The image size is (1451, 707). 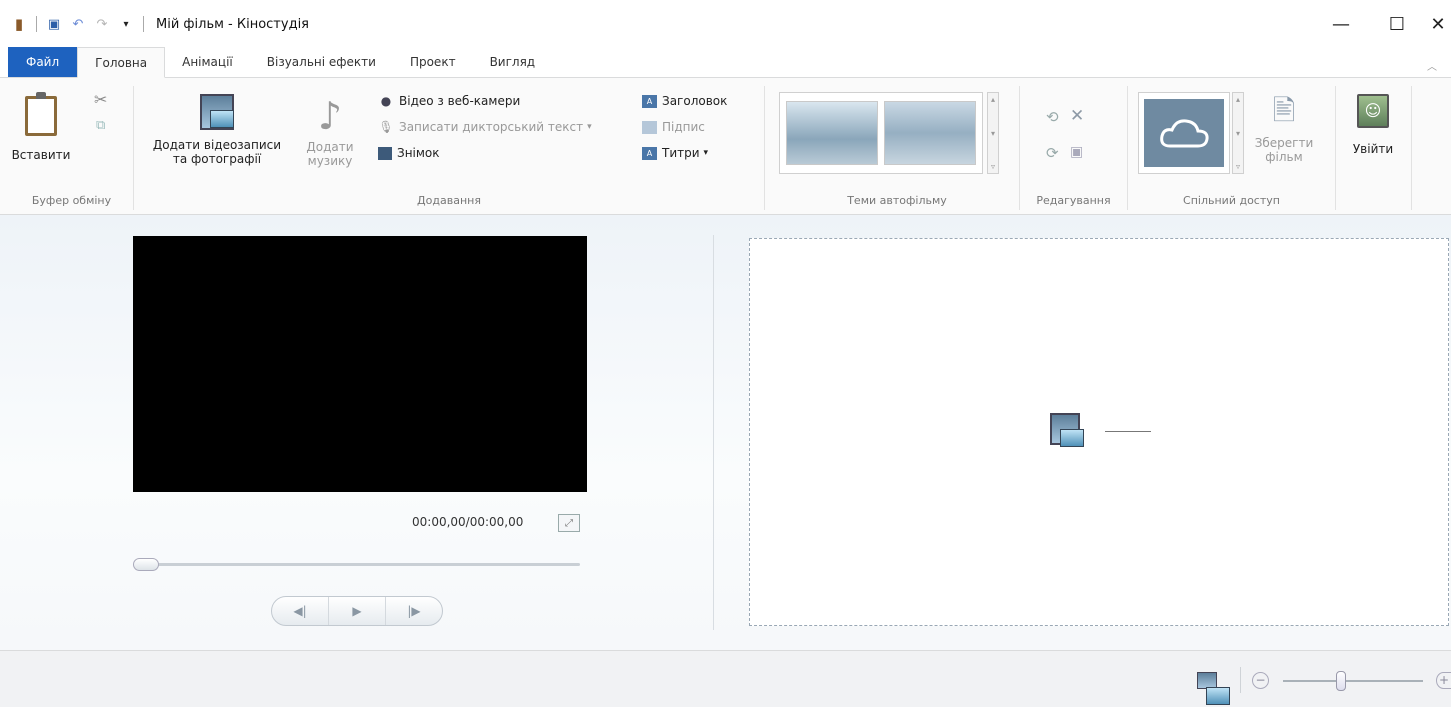 I want to click on play-button: ▶, so click(x=357, y=611).